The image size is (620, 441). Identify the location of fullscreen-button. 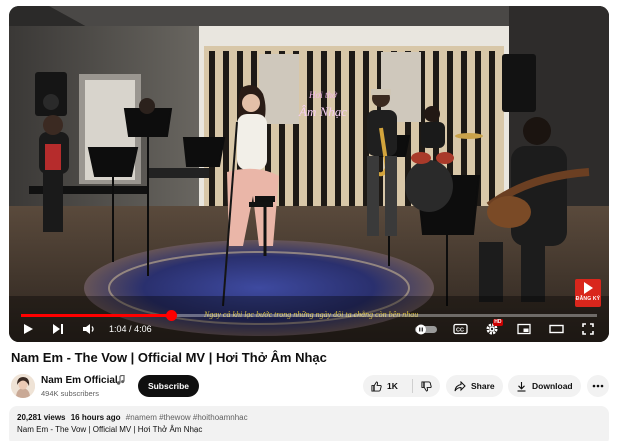
(588, 329).